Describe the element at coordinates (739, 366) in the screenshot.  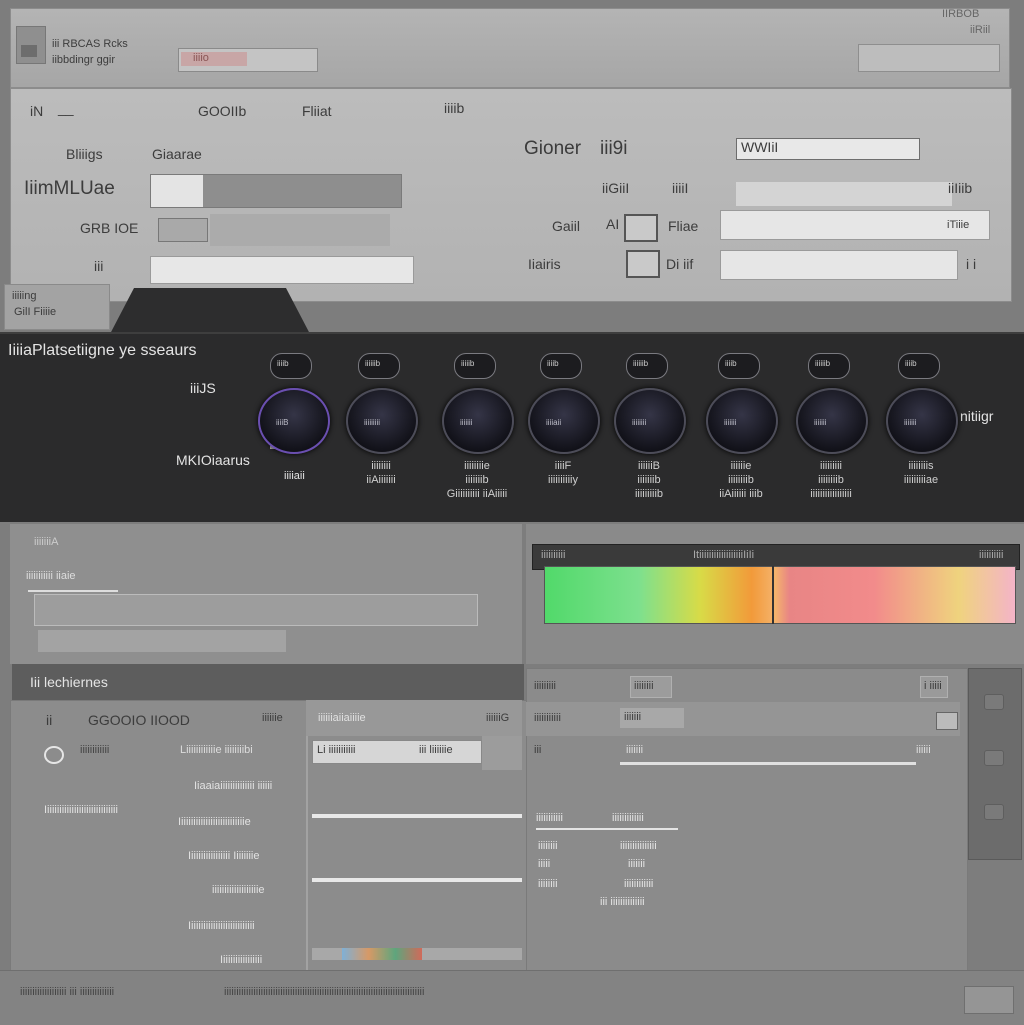
I see `dial-pill-6: iiiib` at that location.